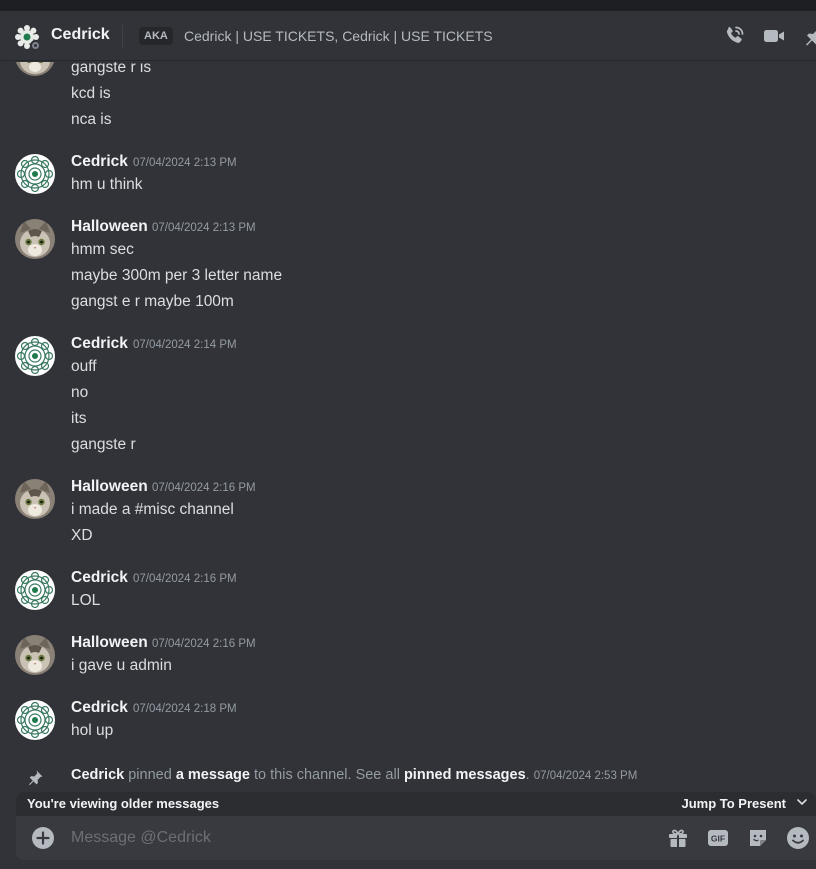 Image resolution: width=816 pixels, height=869 pixels. I want to click on dm-title: Cedrick, so click(80, 35).